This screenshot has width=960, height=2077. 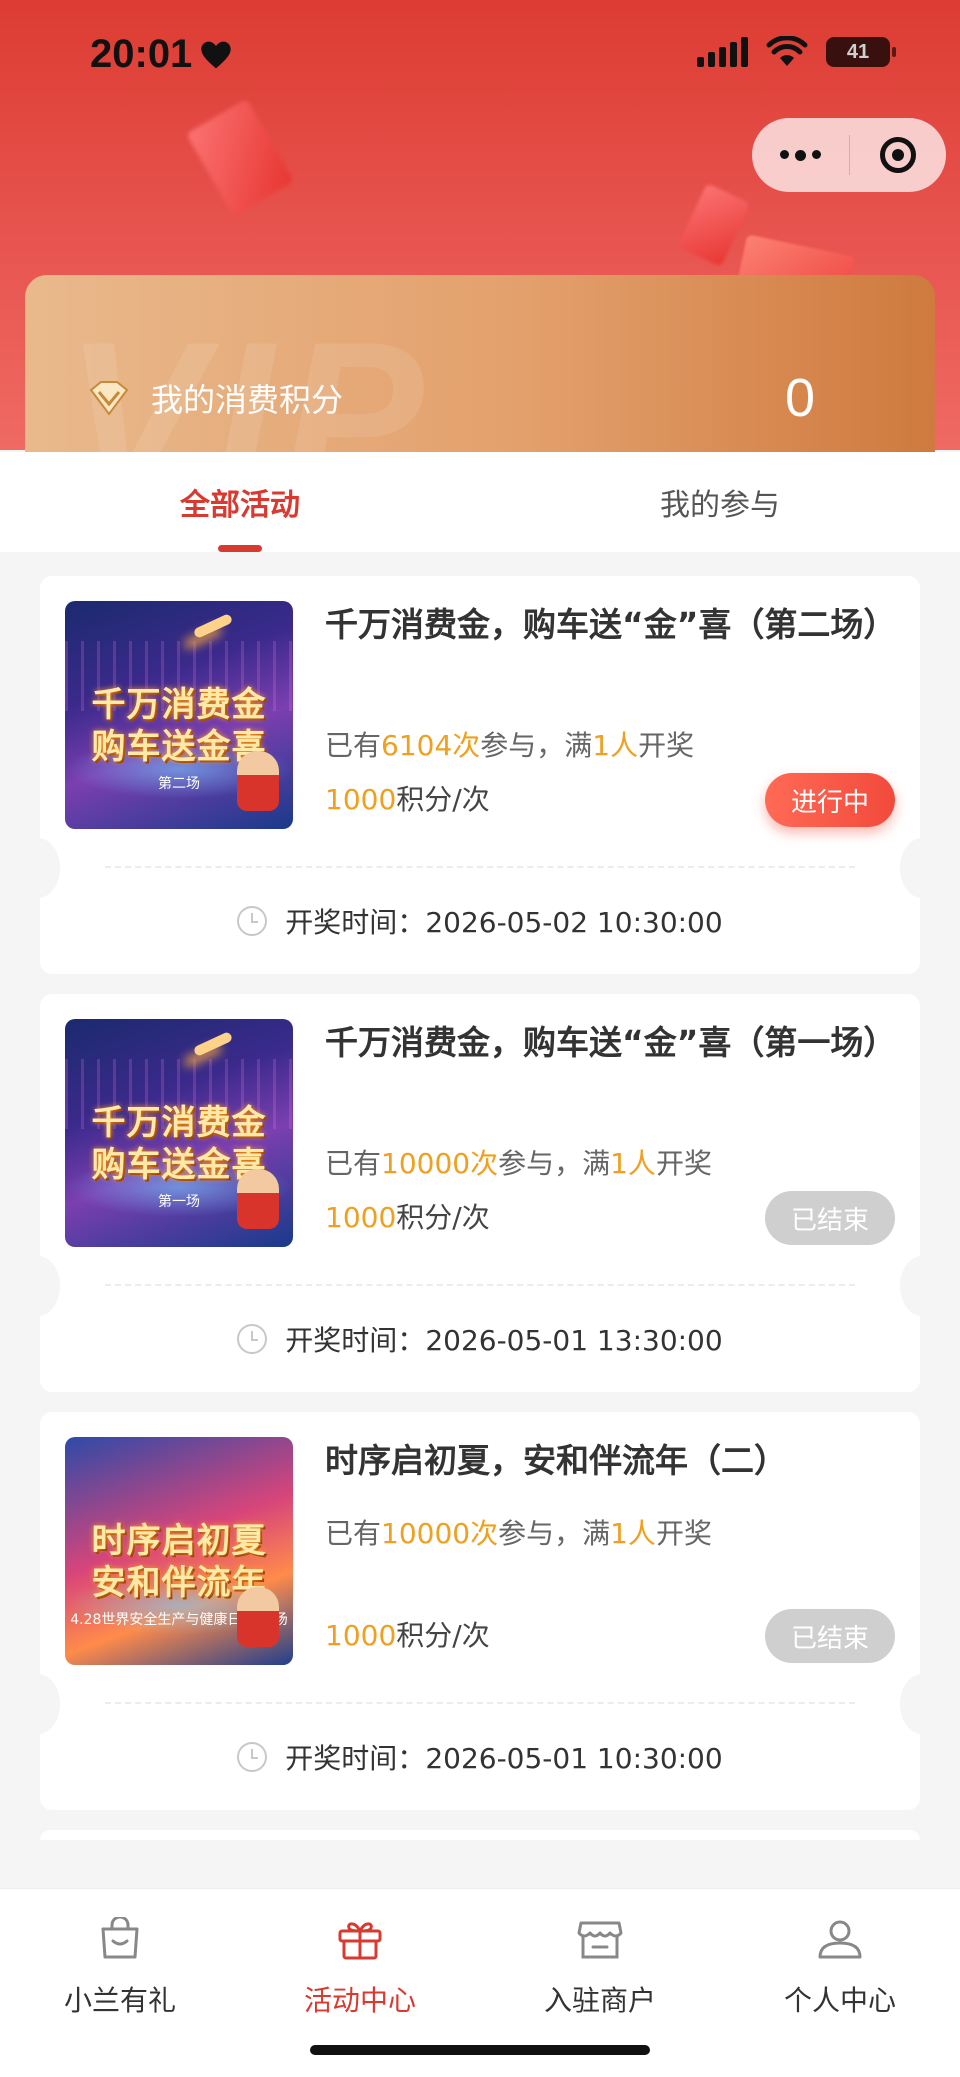 I want to click on activity-title: 时序启初夏，安和伴流年（二）, so click(x=556, y=1460).